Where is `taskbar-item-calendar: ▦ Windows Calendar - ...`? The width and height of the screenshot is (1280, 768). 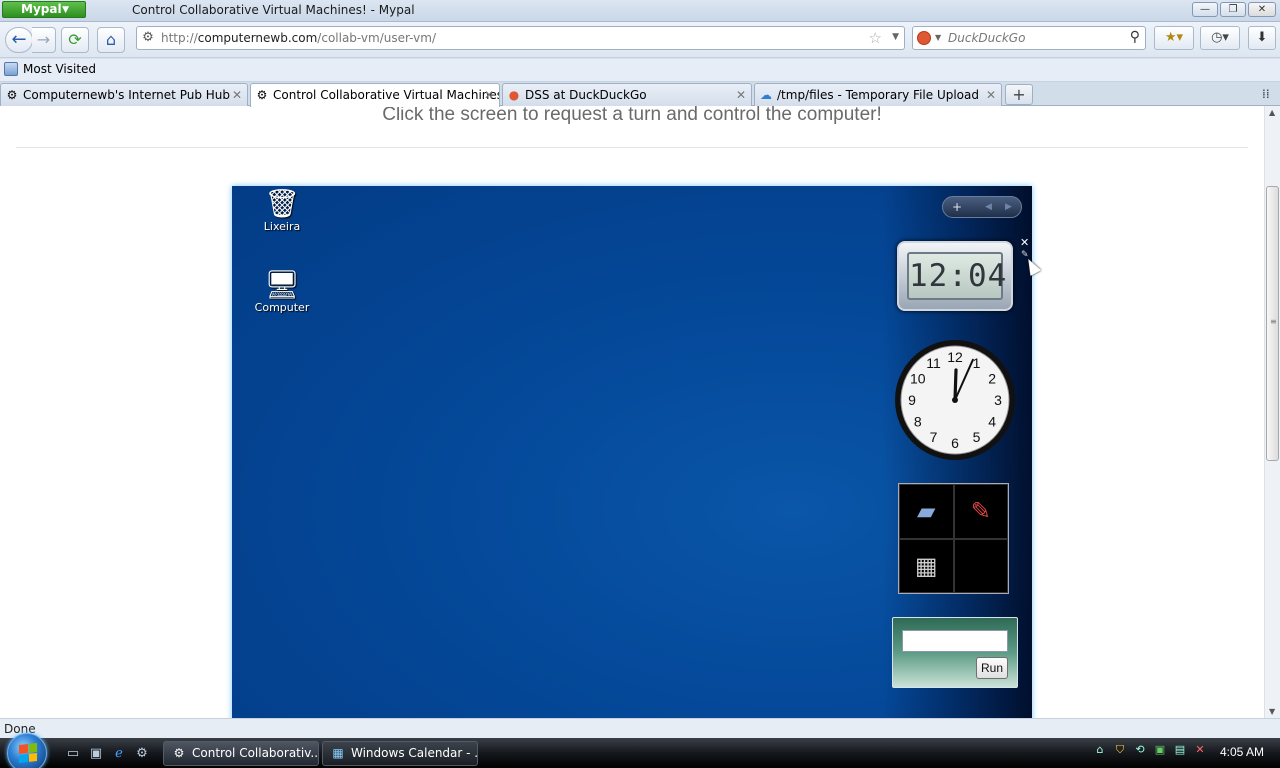 taskbar-item-calendar: ▦ Windows Calendar - ... is located at coordinates (400, 753).